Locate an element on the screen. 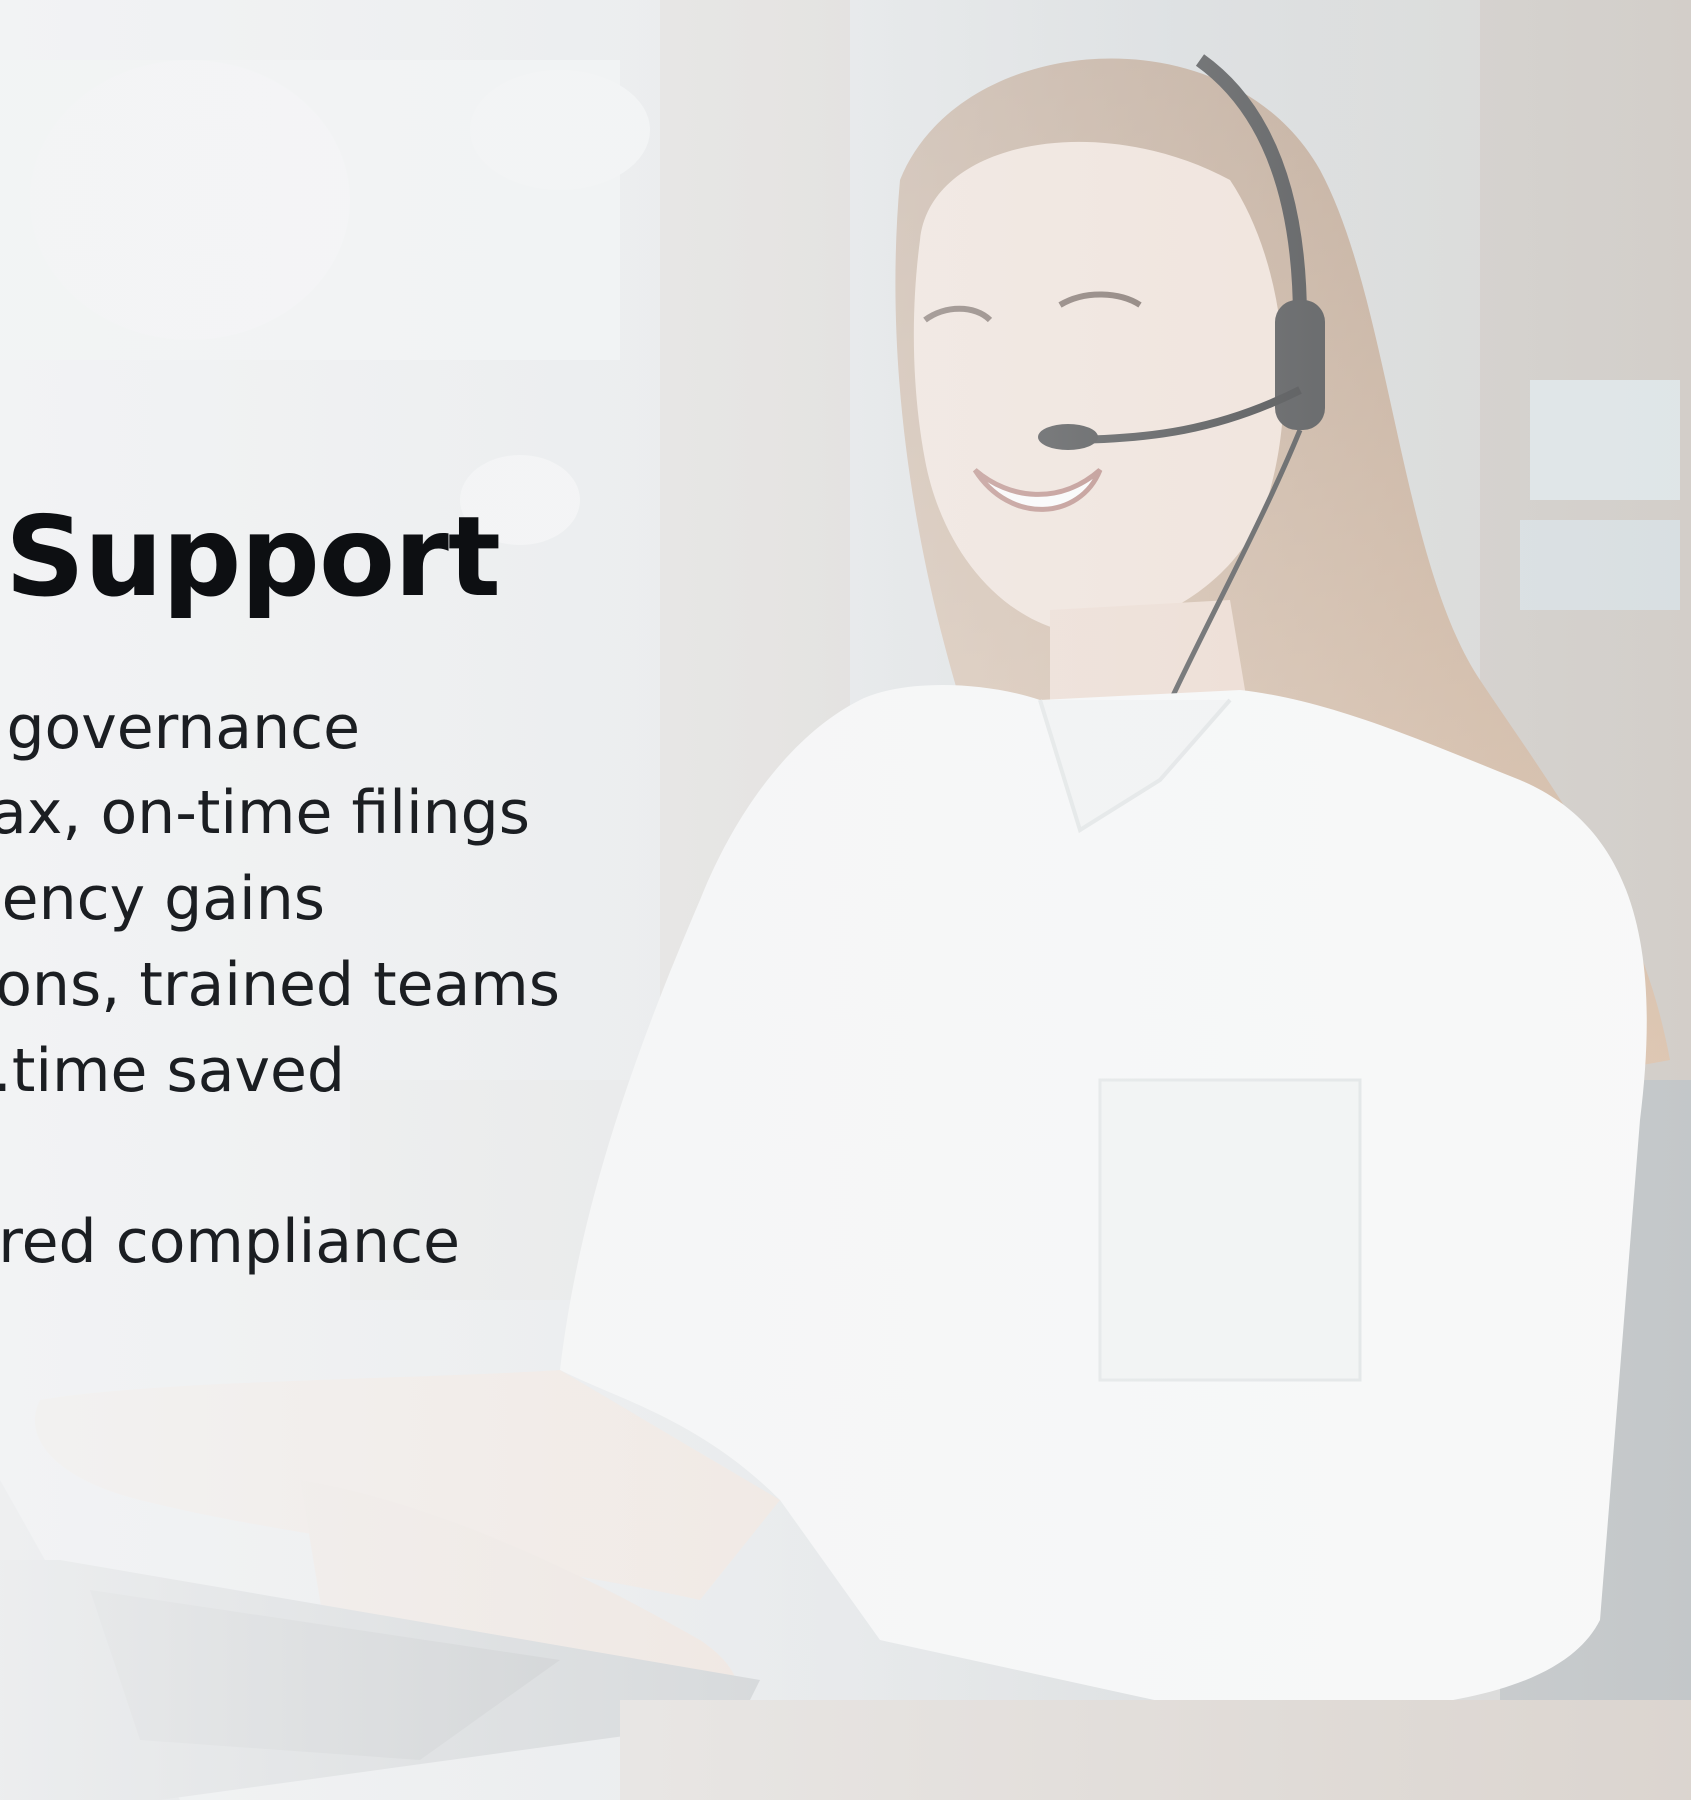  list-item: governance. is located at coordinates (180, 728).